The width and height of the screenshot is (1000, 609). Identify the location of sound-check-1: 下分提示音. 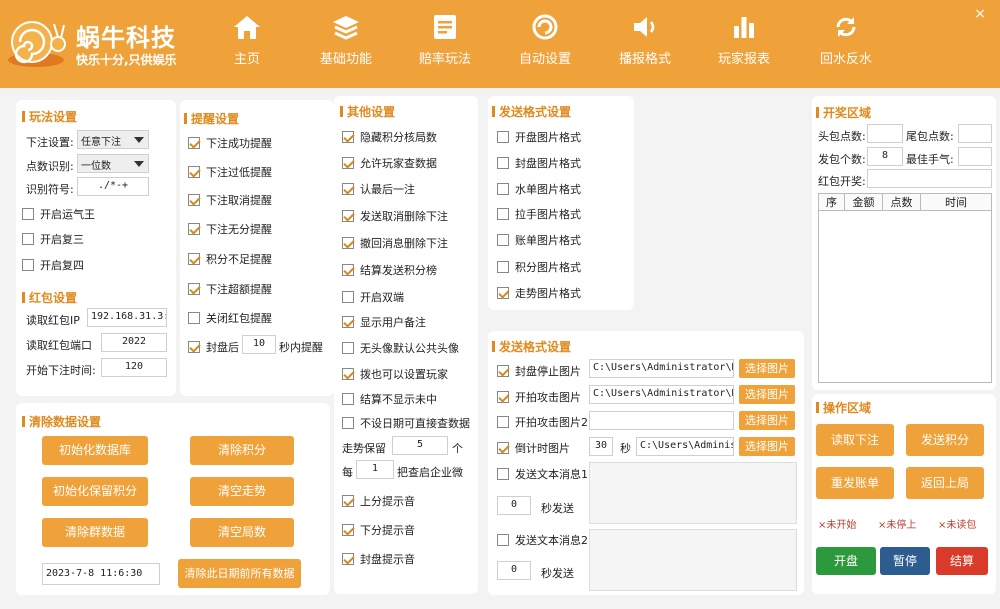
(378, 530).